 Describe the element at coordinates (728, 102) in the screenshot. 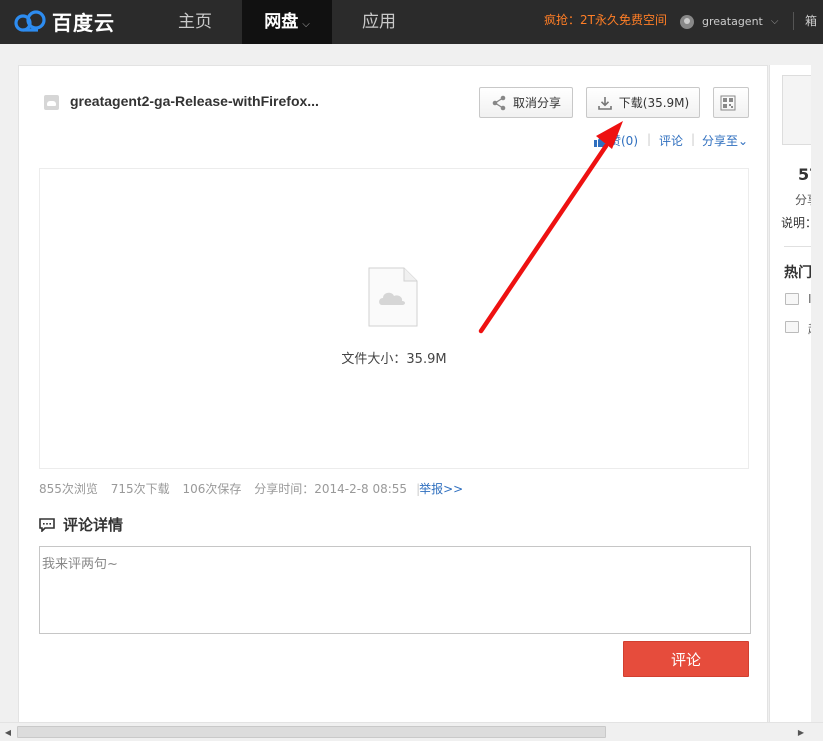

I see `qr-code-icon` at that location.